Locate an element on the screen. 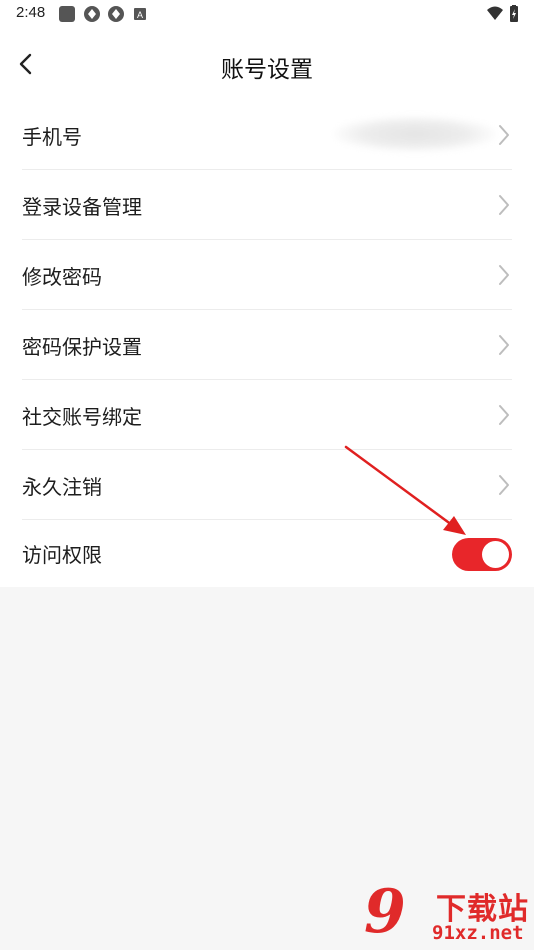 This screenshot has height=950, width=534. phone-number-value-blurred is located at coordinates (415, 134).